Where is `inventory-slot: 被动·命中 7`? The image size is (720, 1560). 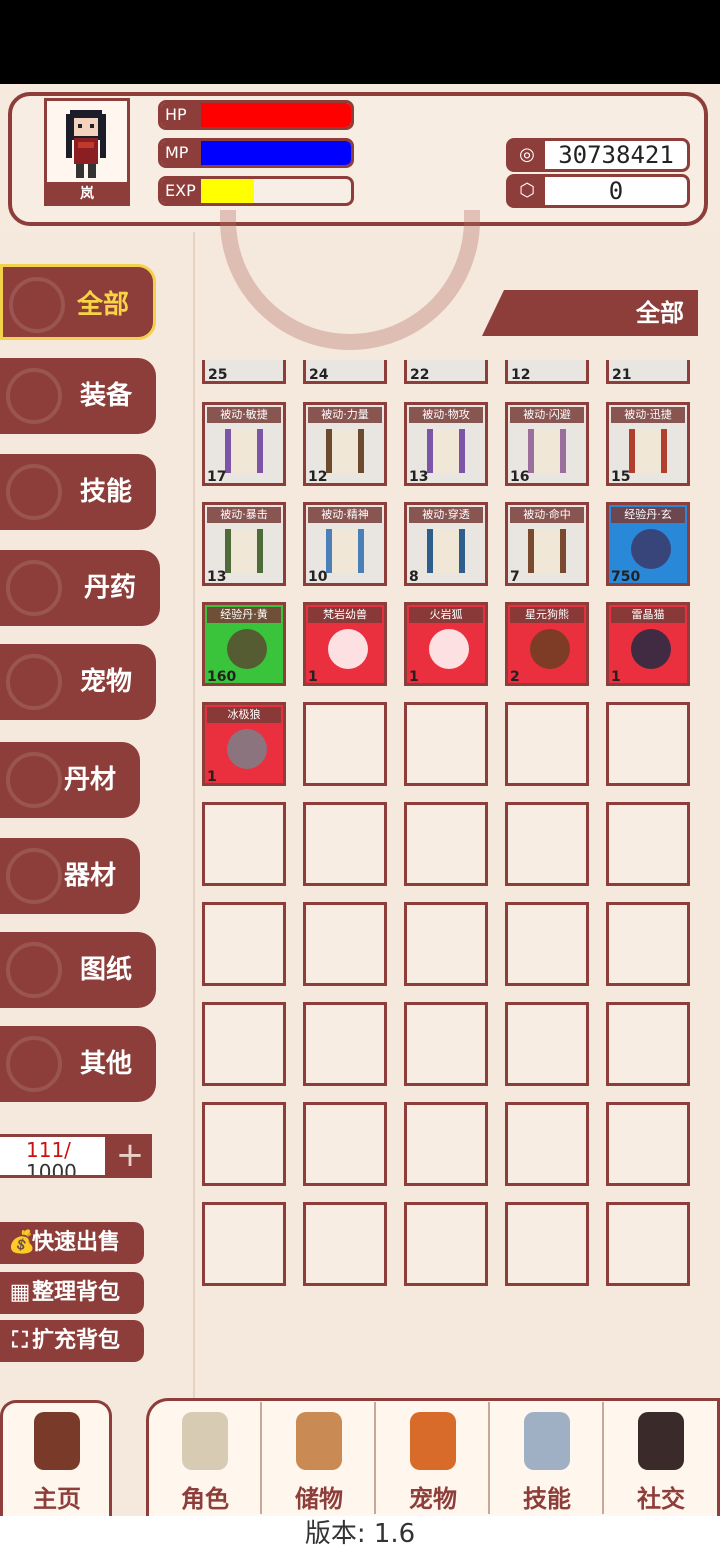 inventory-slot: 被动·命中 7 is located at coordinates (547, 544).